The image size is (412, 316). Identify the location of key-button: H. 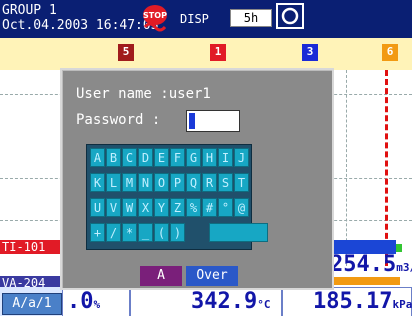
(209, 157).